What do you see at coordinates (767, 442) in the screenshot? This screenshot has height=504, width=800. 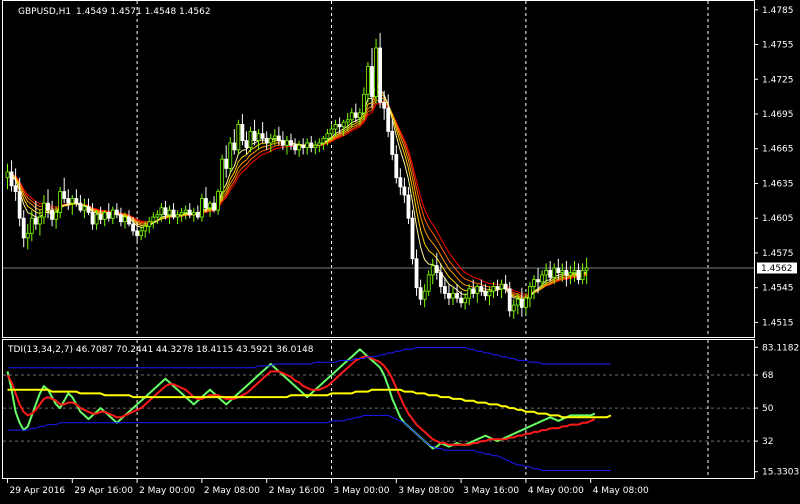 I see `indicator-axis-label: 32` at bounding box center [767, 442].